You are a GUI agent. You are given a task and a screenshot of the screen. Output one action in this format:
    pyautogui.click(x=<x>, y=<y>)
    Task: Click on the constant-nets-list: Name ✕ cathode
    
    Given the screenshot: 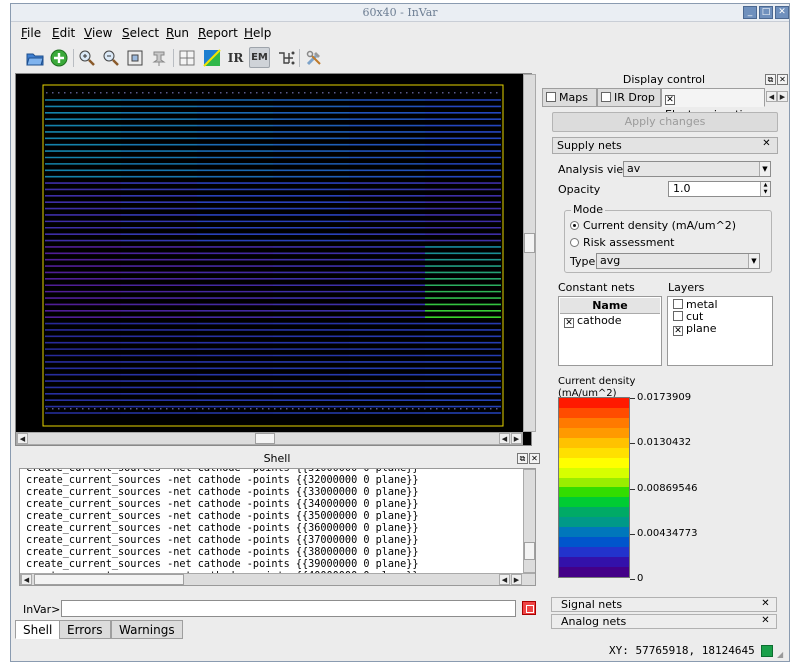 What is the action you would take?
    pyautogui.click(x=610, y=331)
    